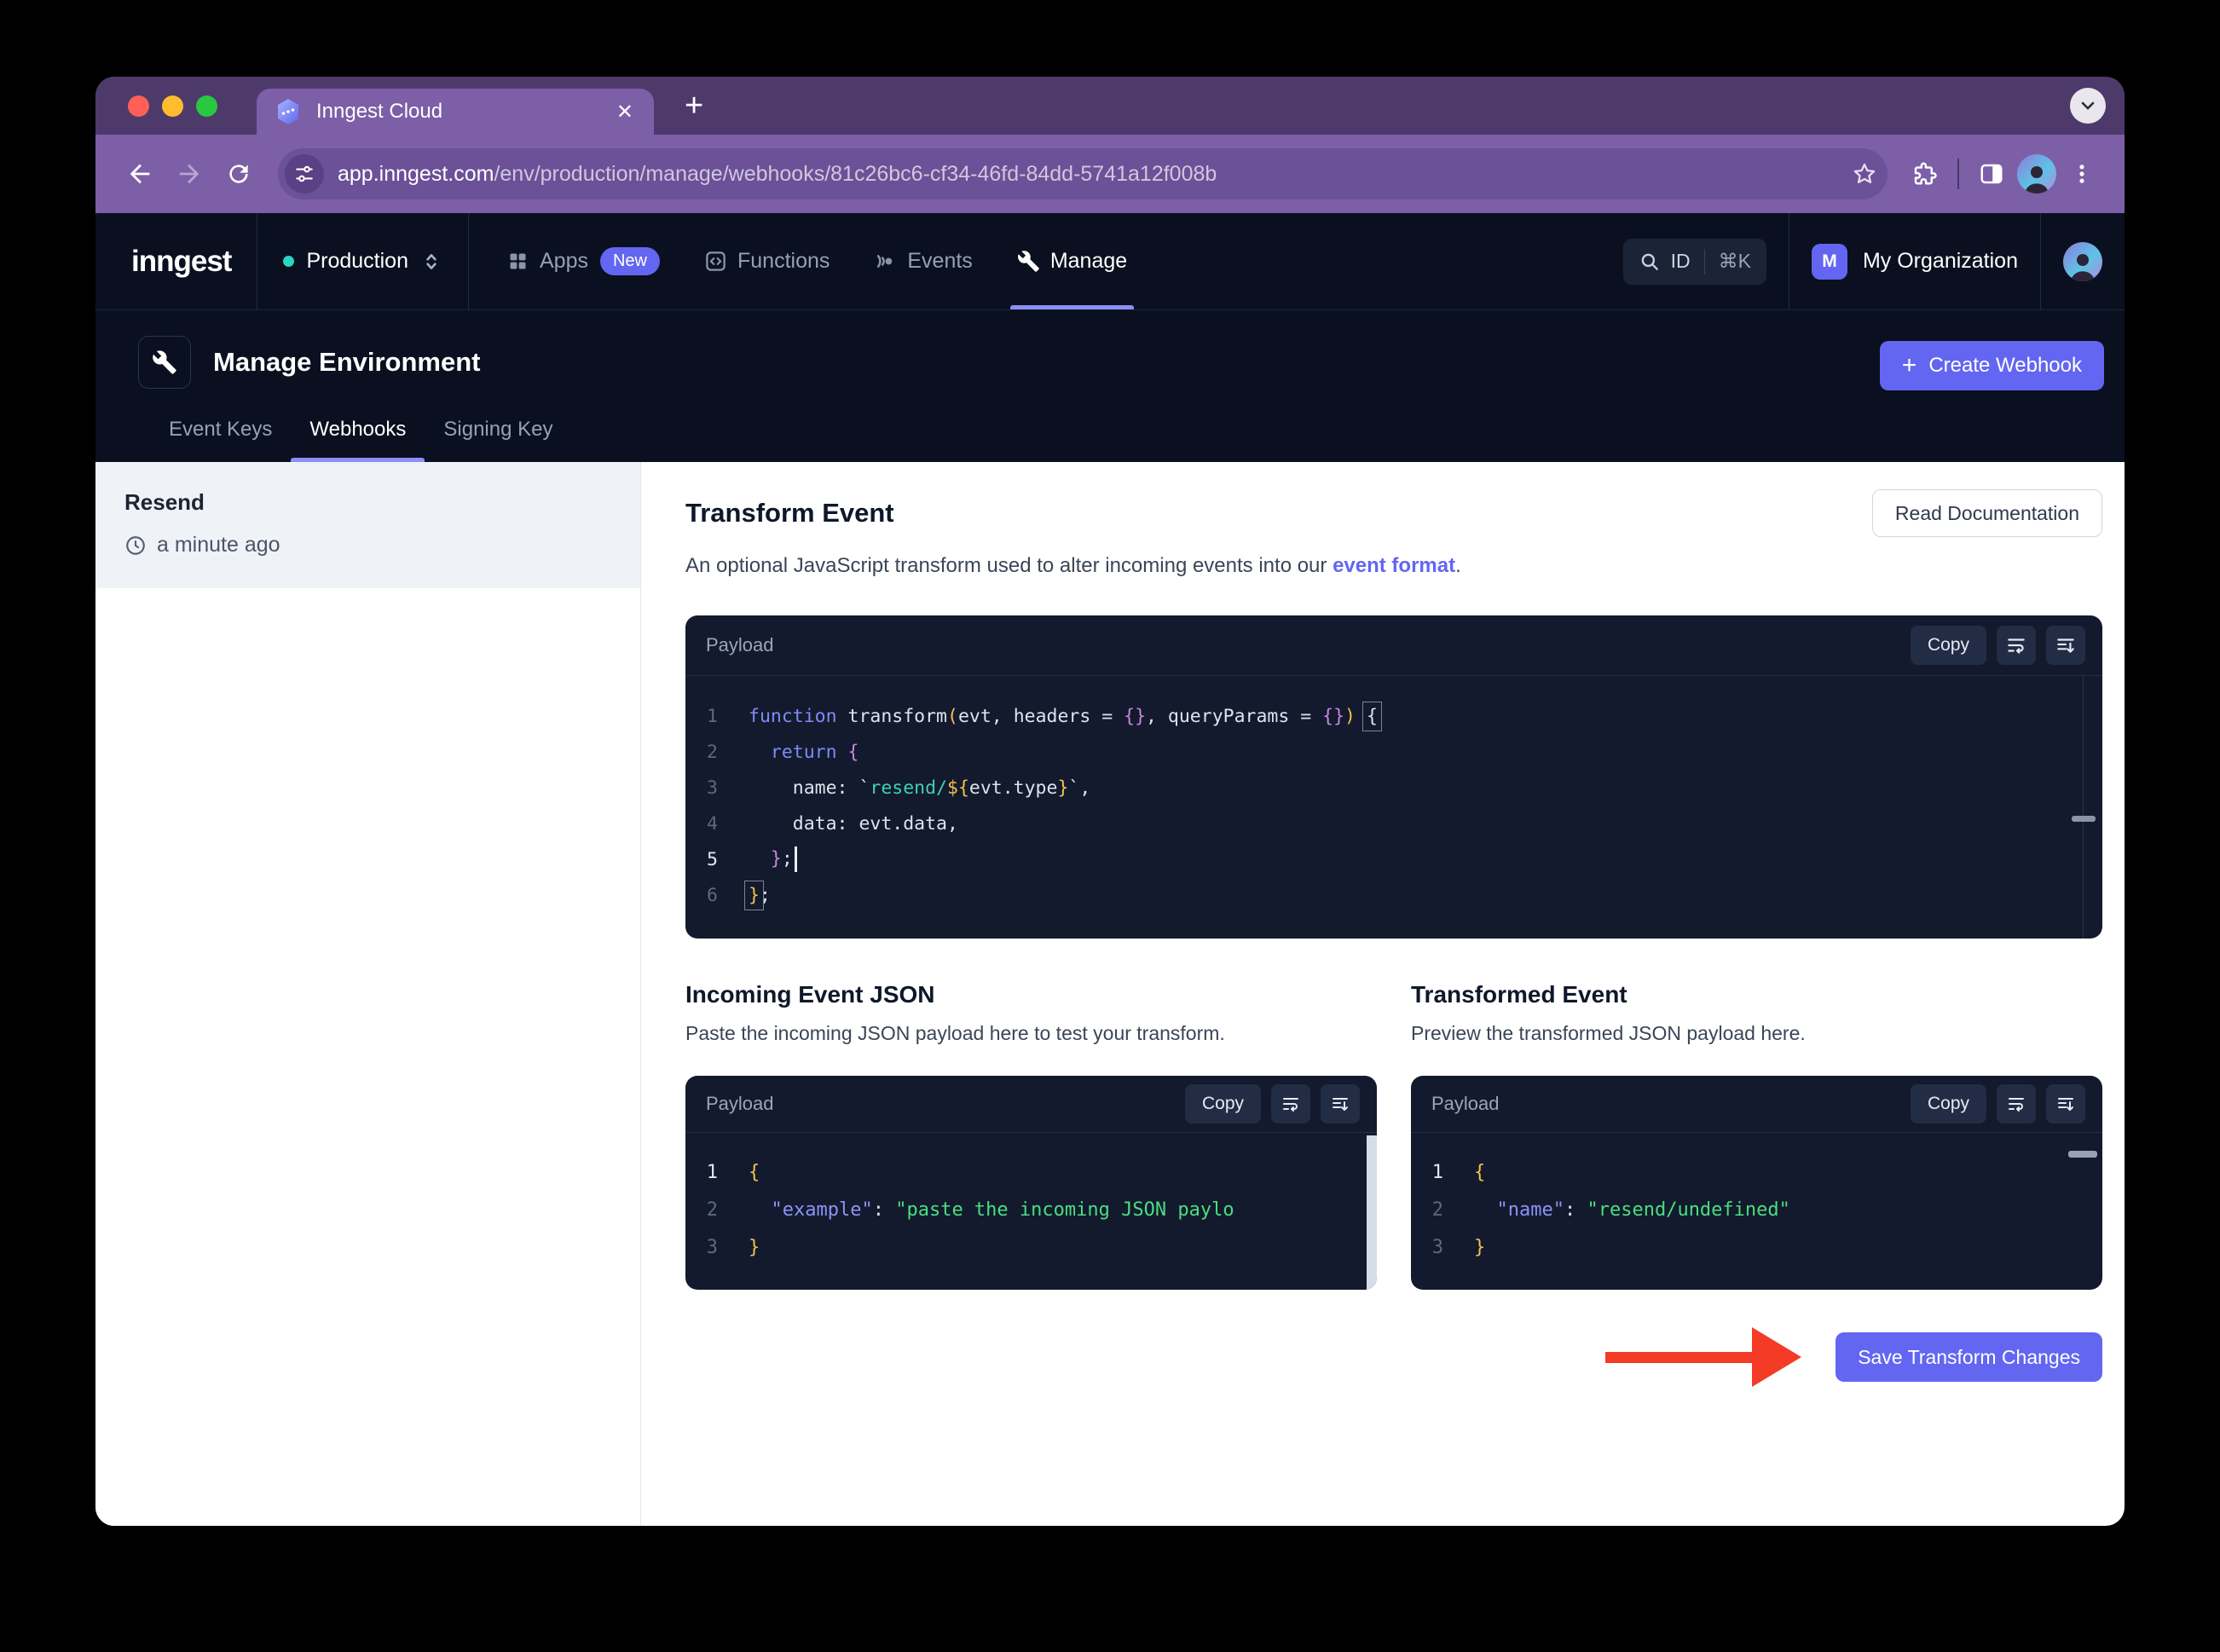 This screenshot has width=2220, height=1652. What do you see at coordinates (206, 106) in the screenshot?
I see `window-zoom-button` at bounding box center [206, 106].